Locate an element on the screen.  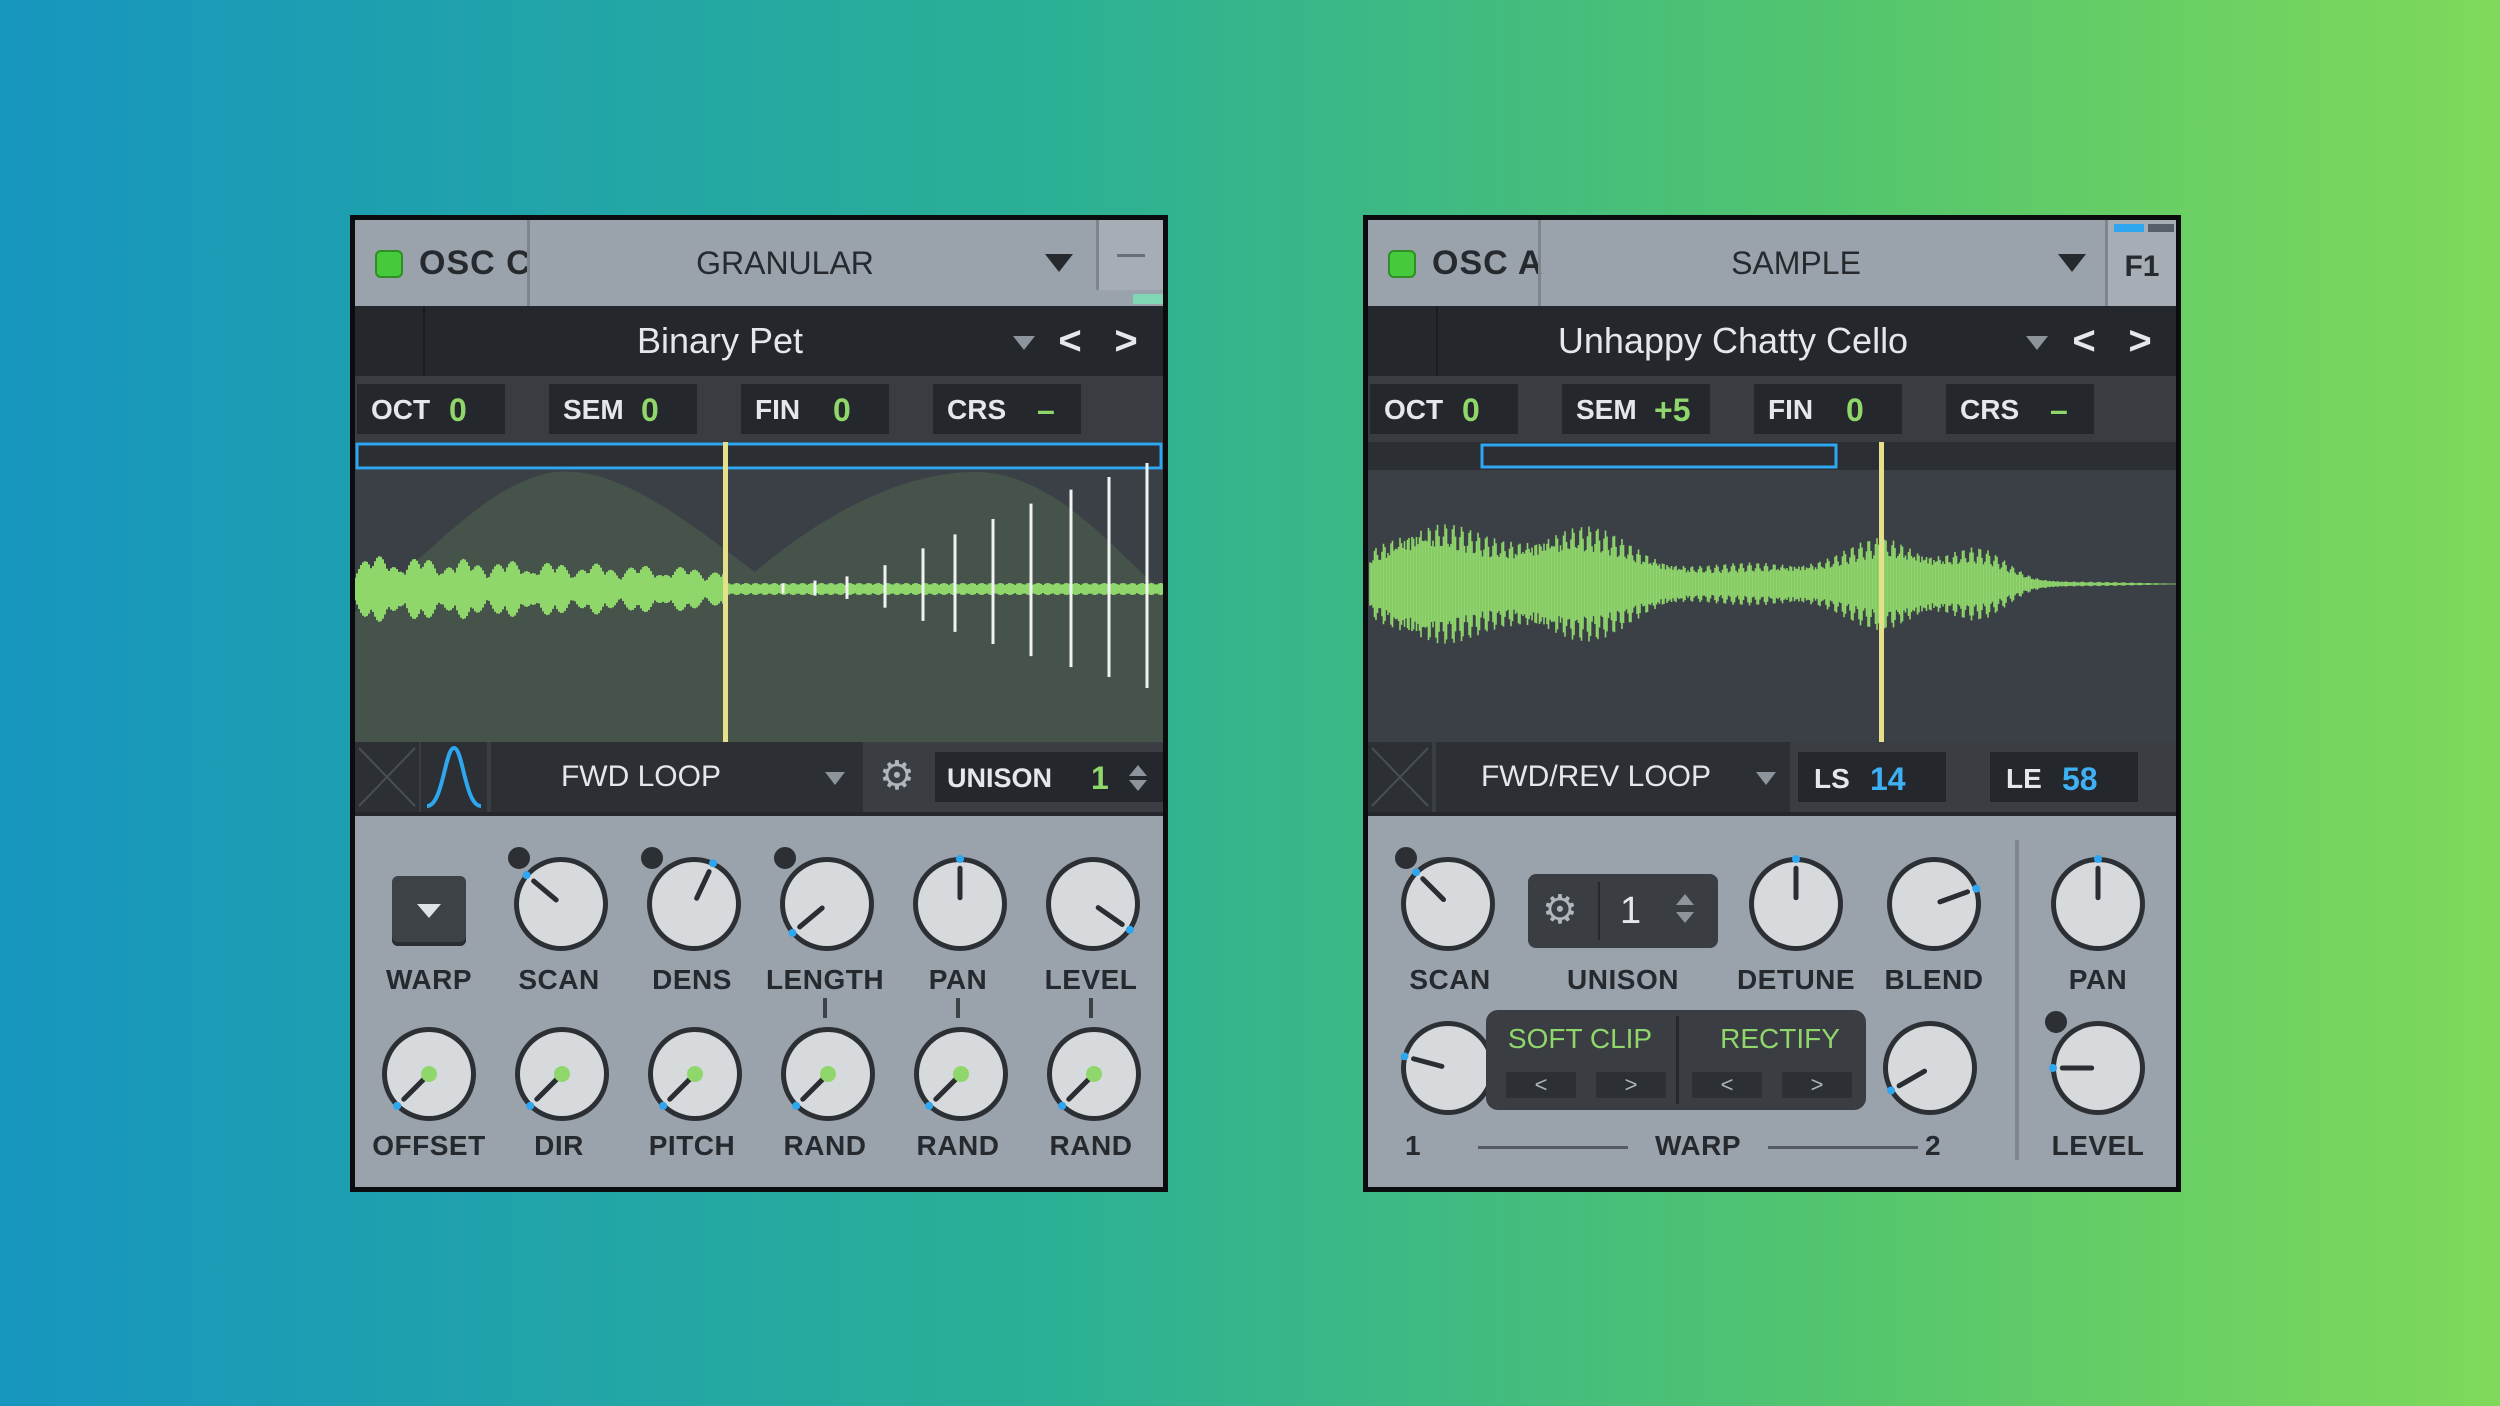
unison-value: 1 is located at coordinates (1100, 778).